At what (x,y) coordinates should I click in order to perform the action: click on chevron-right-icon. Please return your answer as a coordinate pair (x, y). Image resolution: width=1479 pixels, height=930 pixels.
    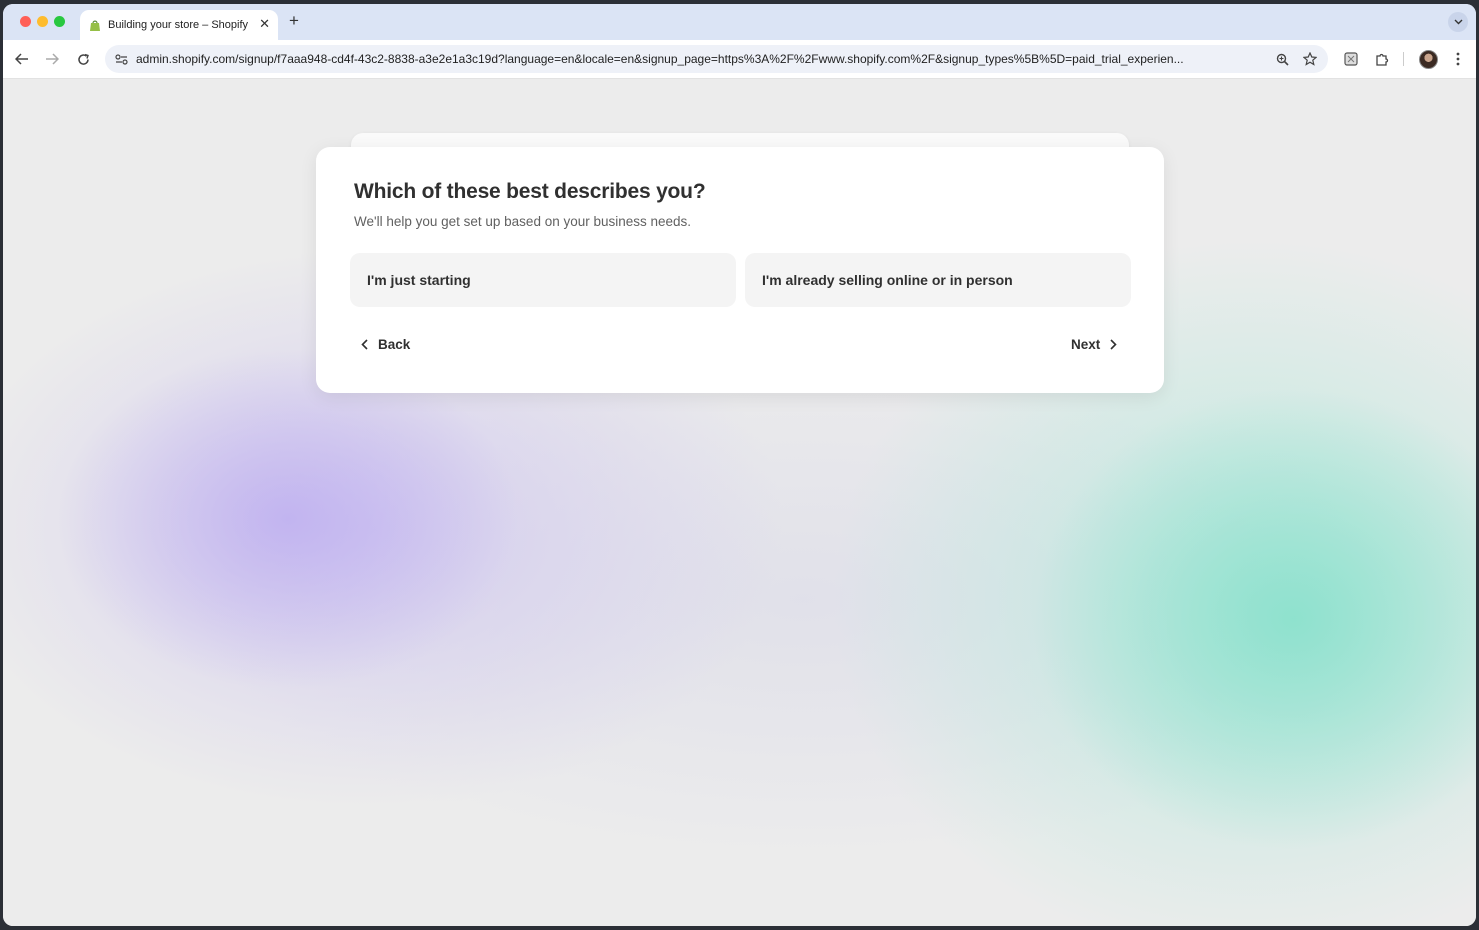
    Looking at the image, I should click on (1113, 344).